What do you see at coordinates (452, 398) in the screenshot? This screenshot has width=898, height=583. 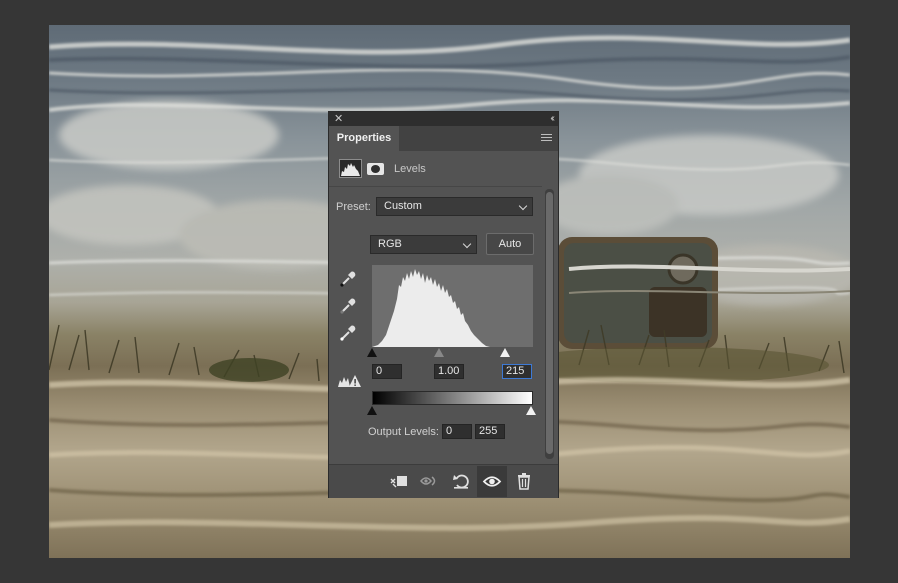 I see `output-gradient-bar` at bounding box center [452, 398].